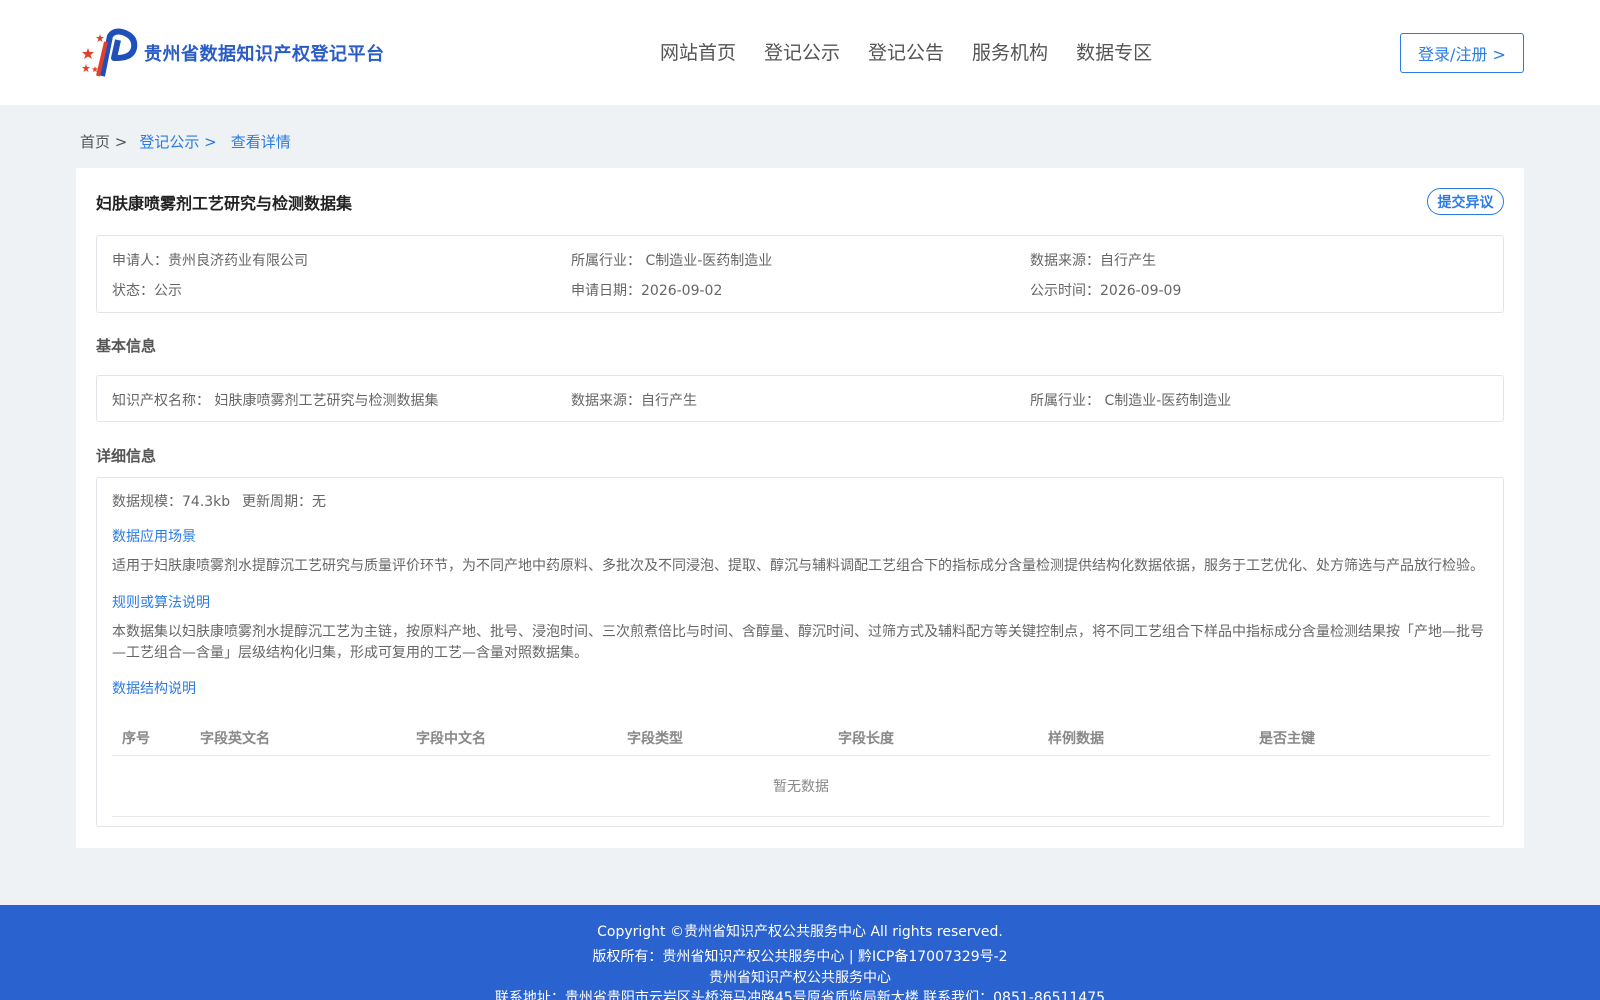 This screenshot has height=1000, width=1600. Describe the element at coordinates (1131, 401) in the screenshot. I see `basic-industry-field: 所属行业： C制造业-医药制造业` at that location.